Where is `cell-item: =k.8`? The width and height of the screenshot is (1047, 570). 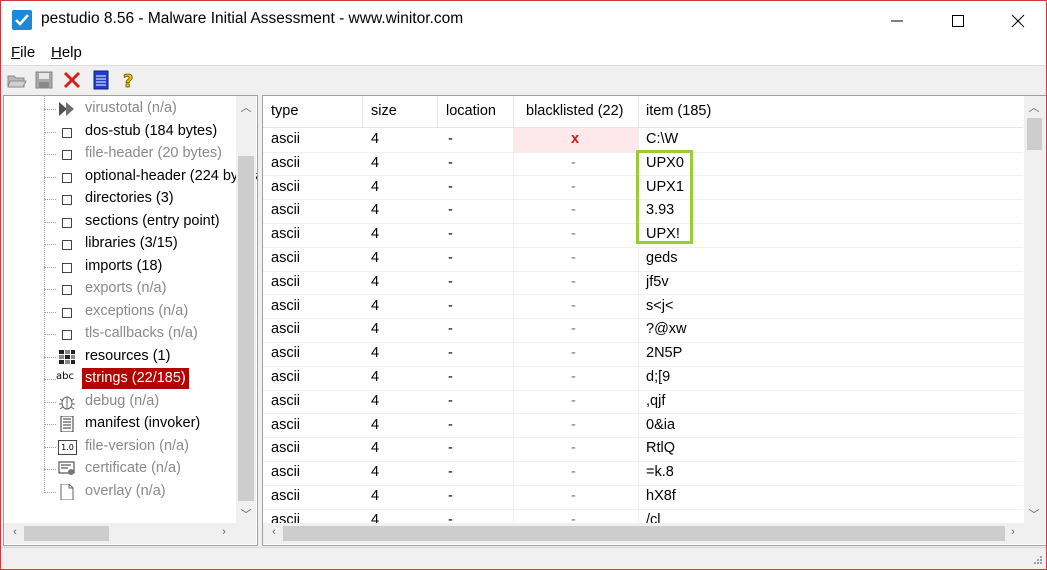 cell-item: =k.8 is located at coordinates (660, 472).